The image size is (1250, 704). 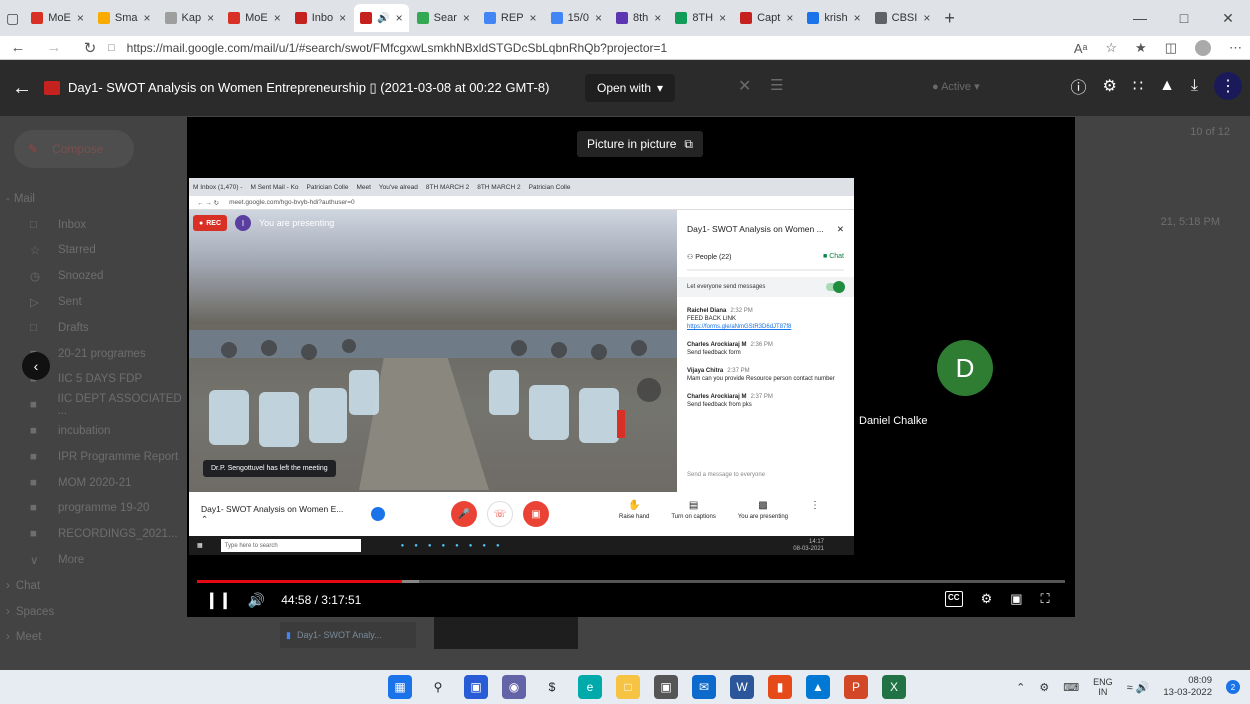 I want to click on attachment-thumbnail, so click(x=506, y=633).